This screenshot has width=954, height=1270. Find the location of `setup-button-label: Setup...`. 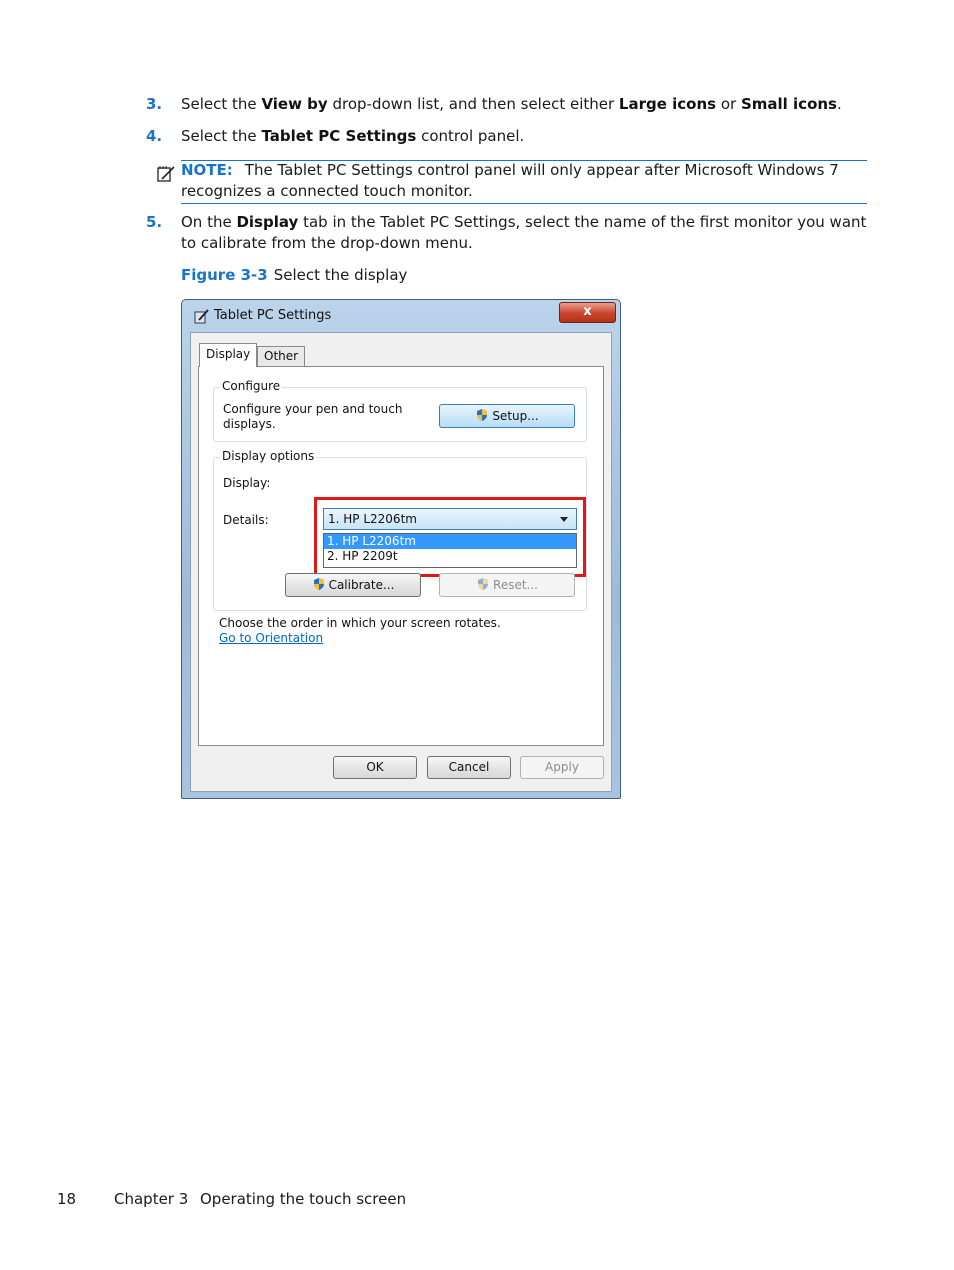

setup-button-label: Setup... is located at coordinates (515, 416).